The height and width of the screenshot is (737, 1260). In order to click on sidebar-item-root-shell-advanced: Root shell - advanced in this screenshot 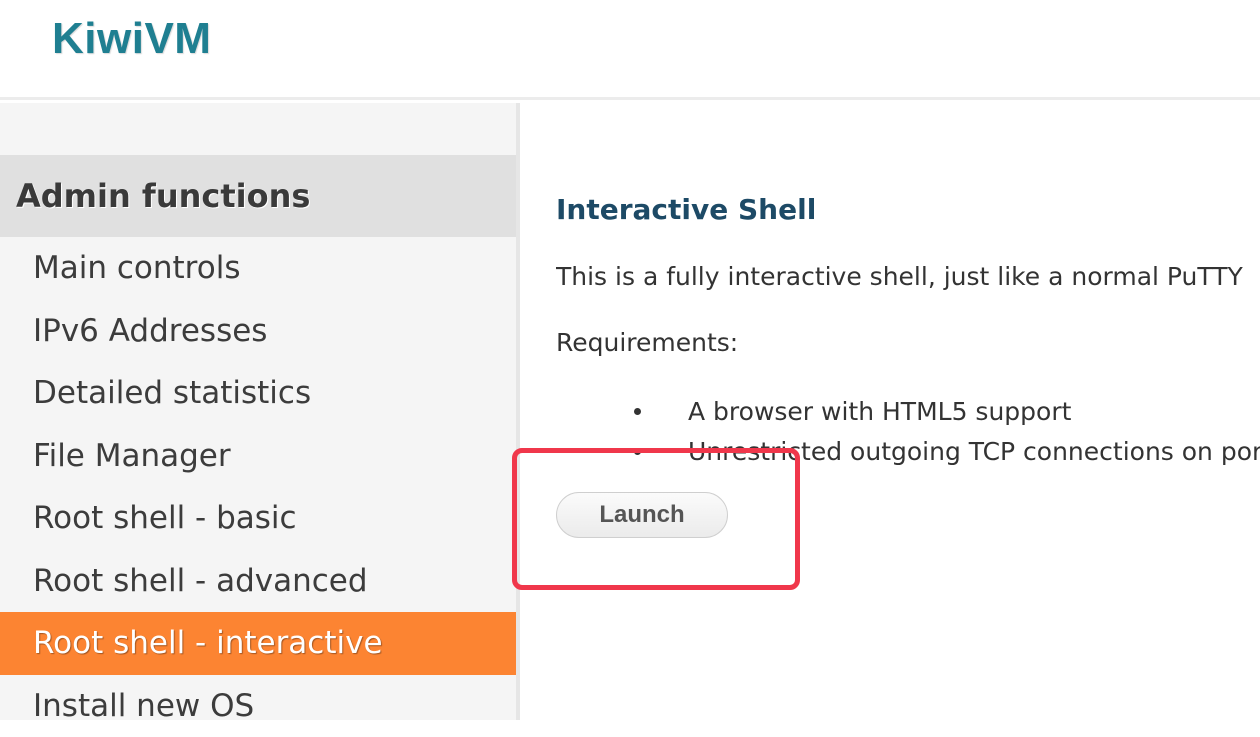, I will do `click(258, 581)`.